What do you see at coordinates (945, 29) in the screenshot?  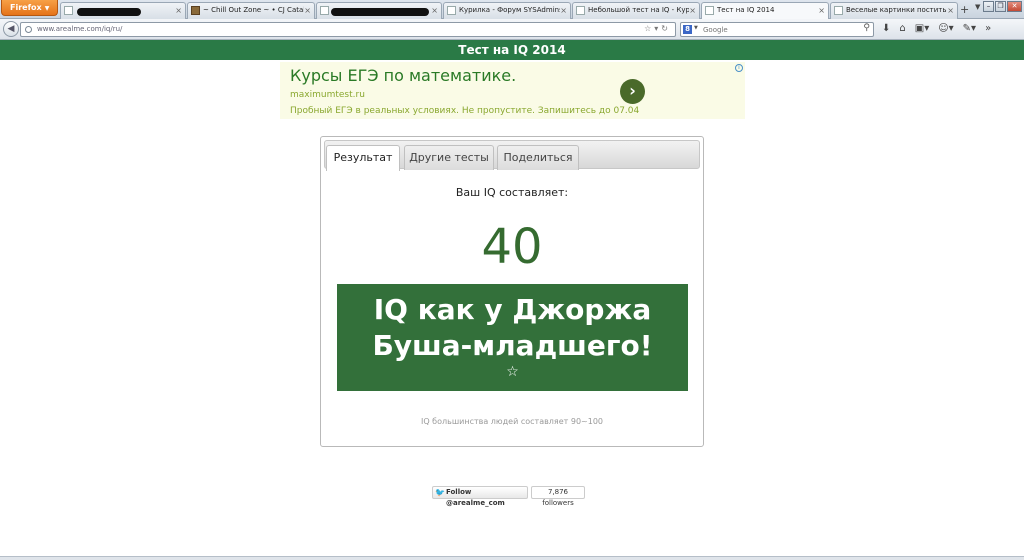 I see `addon-icon: ☺▾` at bounding box center [945, 29].